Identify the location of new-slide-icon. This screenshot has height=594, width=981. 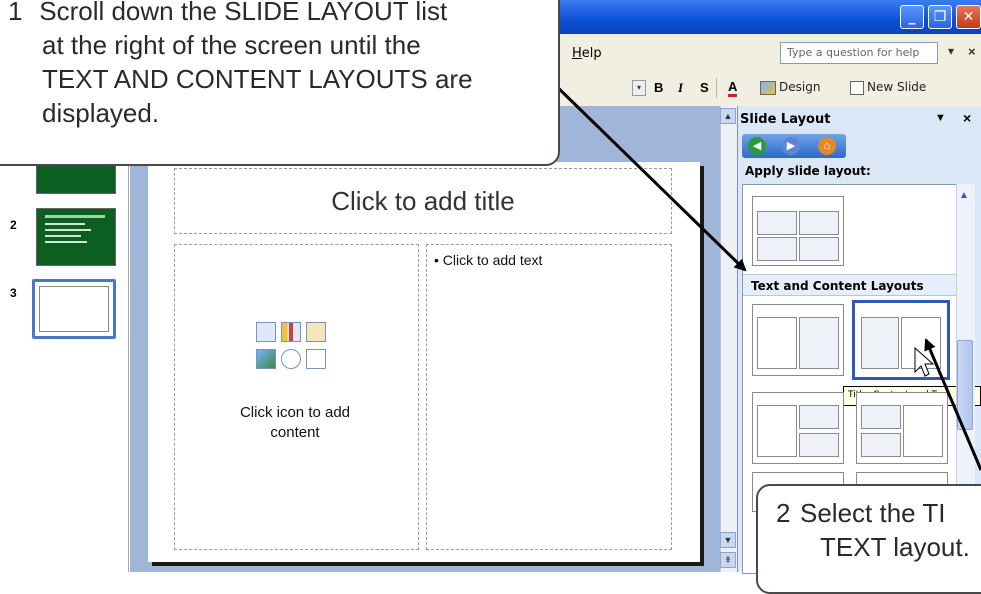
(857, 87).